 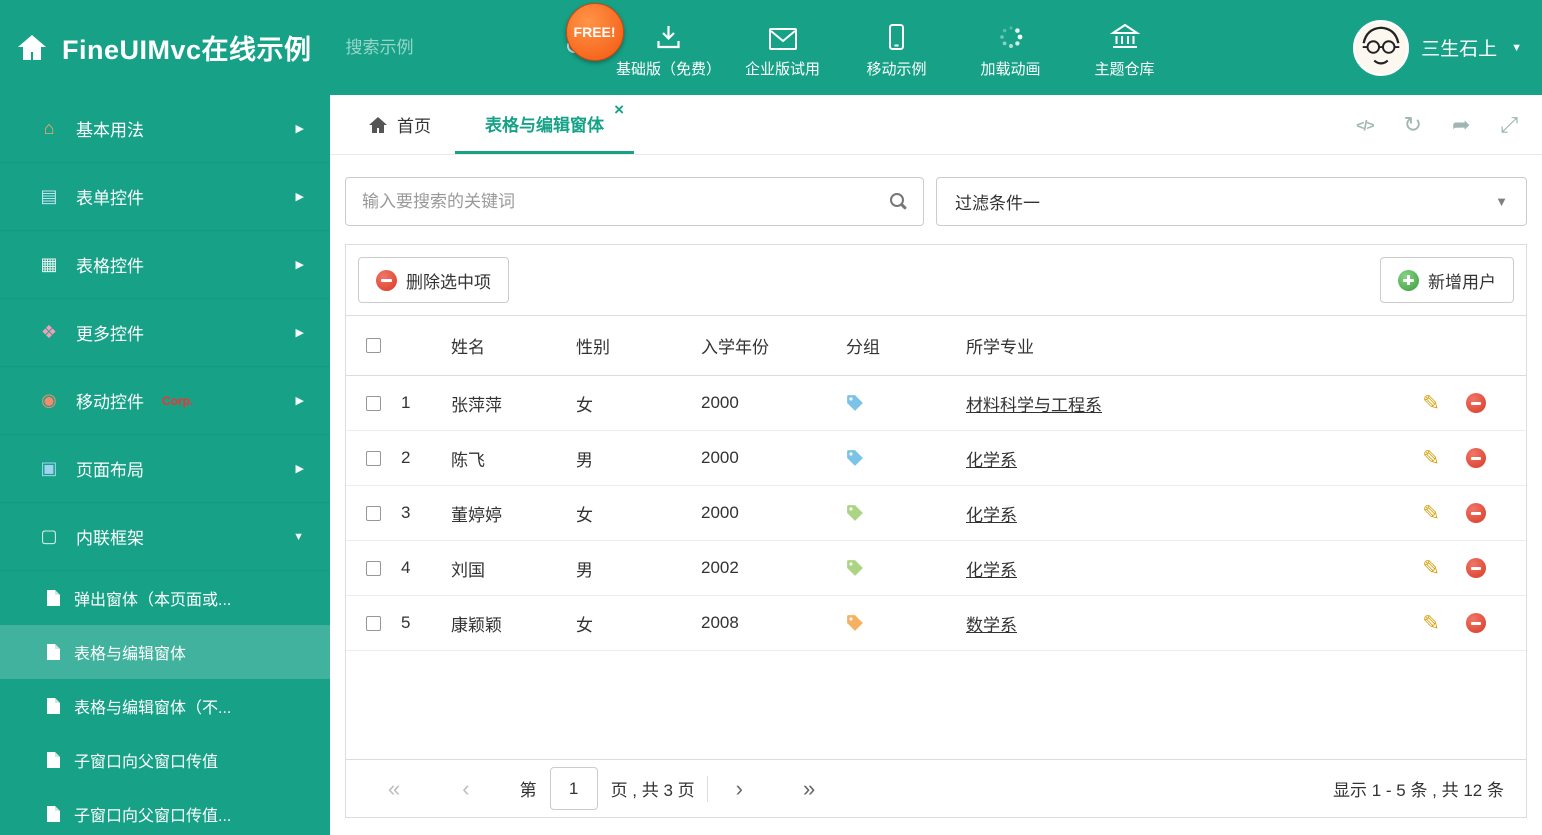 I want to click on sidebar-item-label: 表格控件, so click(x=110, y=266).